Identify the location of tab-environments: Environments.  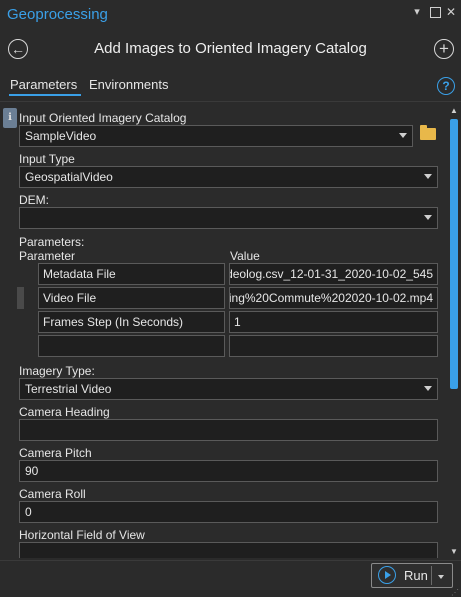
(128, 84).